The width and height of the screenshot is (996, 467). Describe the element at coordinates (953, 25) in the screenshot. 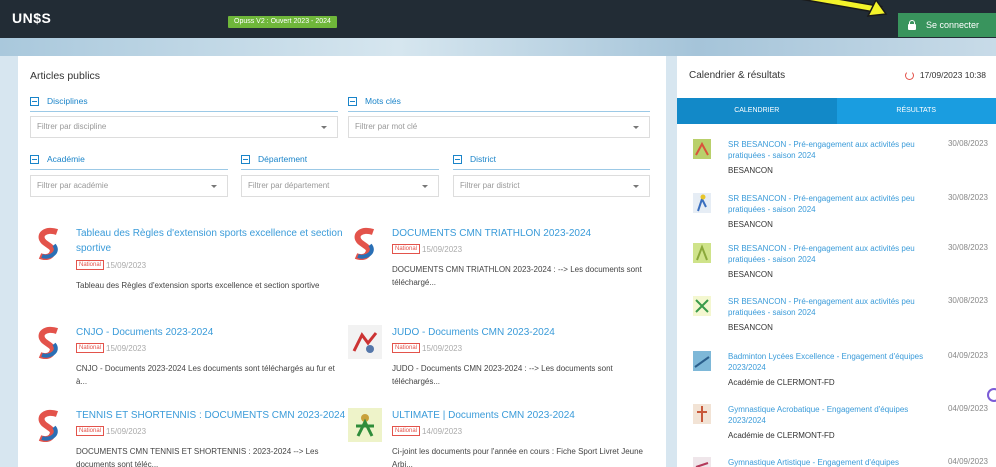

I see `login-button-label: Se connecter` at that location.